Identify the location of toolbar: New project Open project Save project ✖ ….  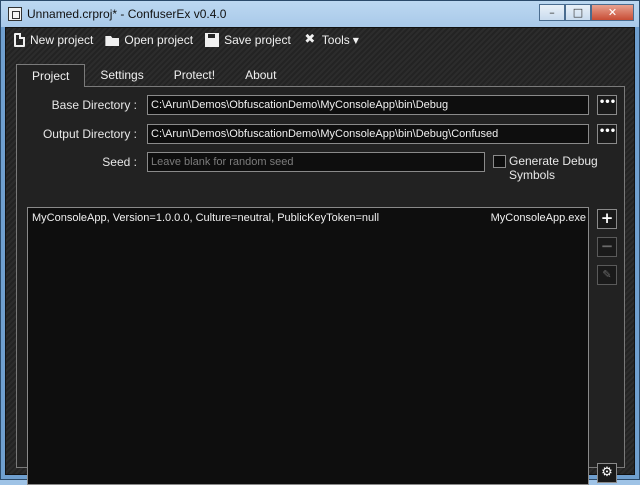
(320, 40).